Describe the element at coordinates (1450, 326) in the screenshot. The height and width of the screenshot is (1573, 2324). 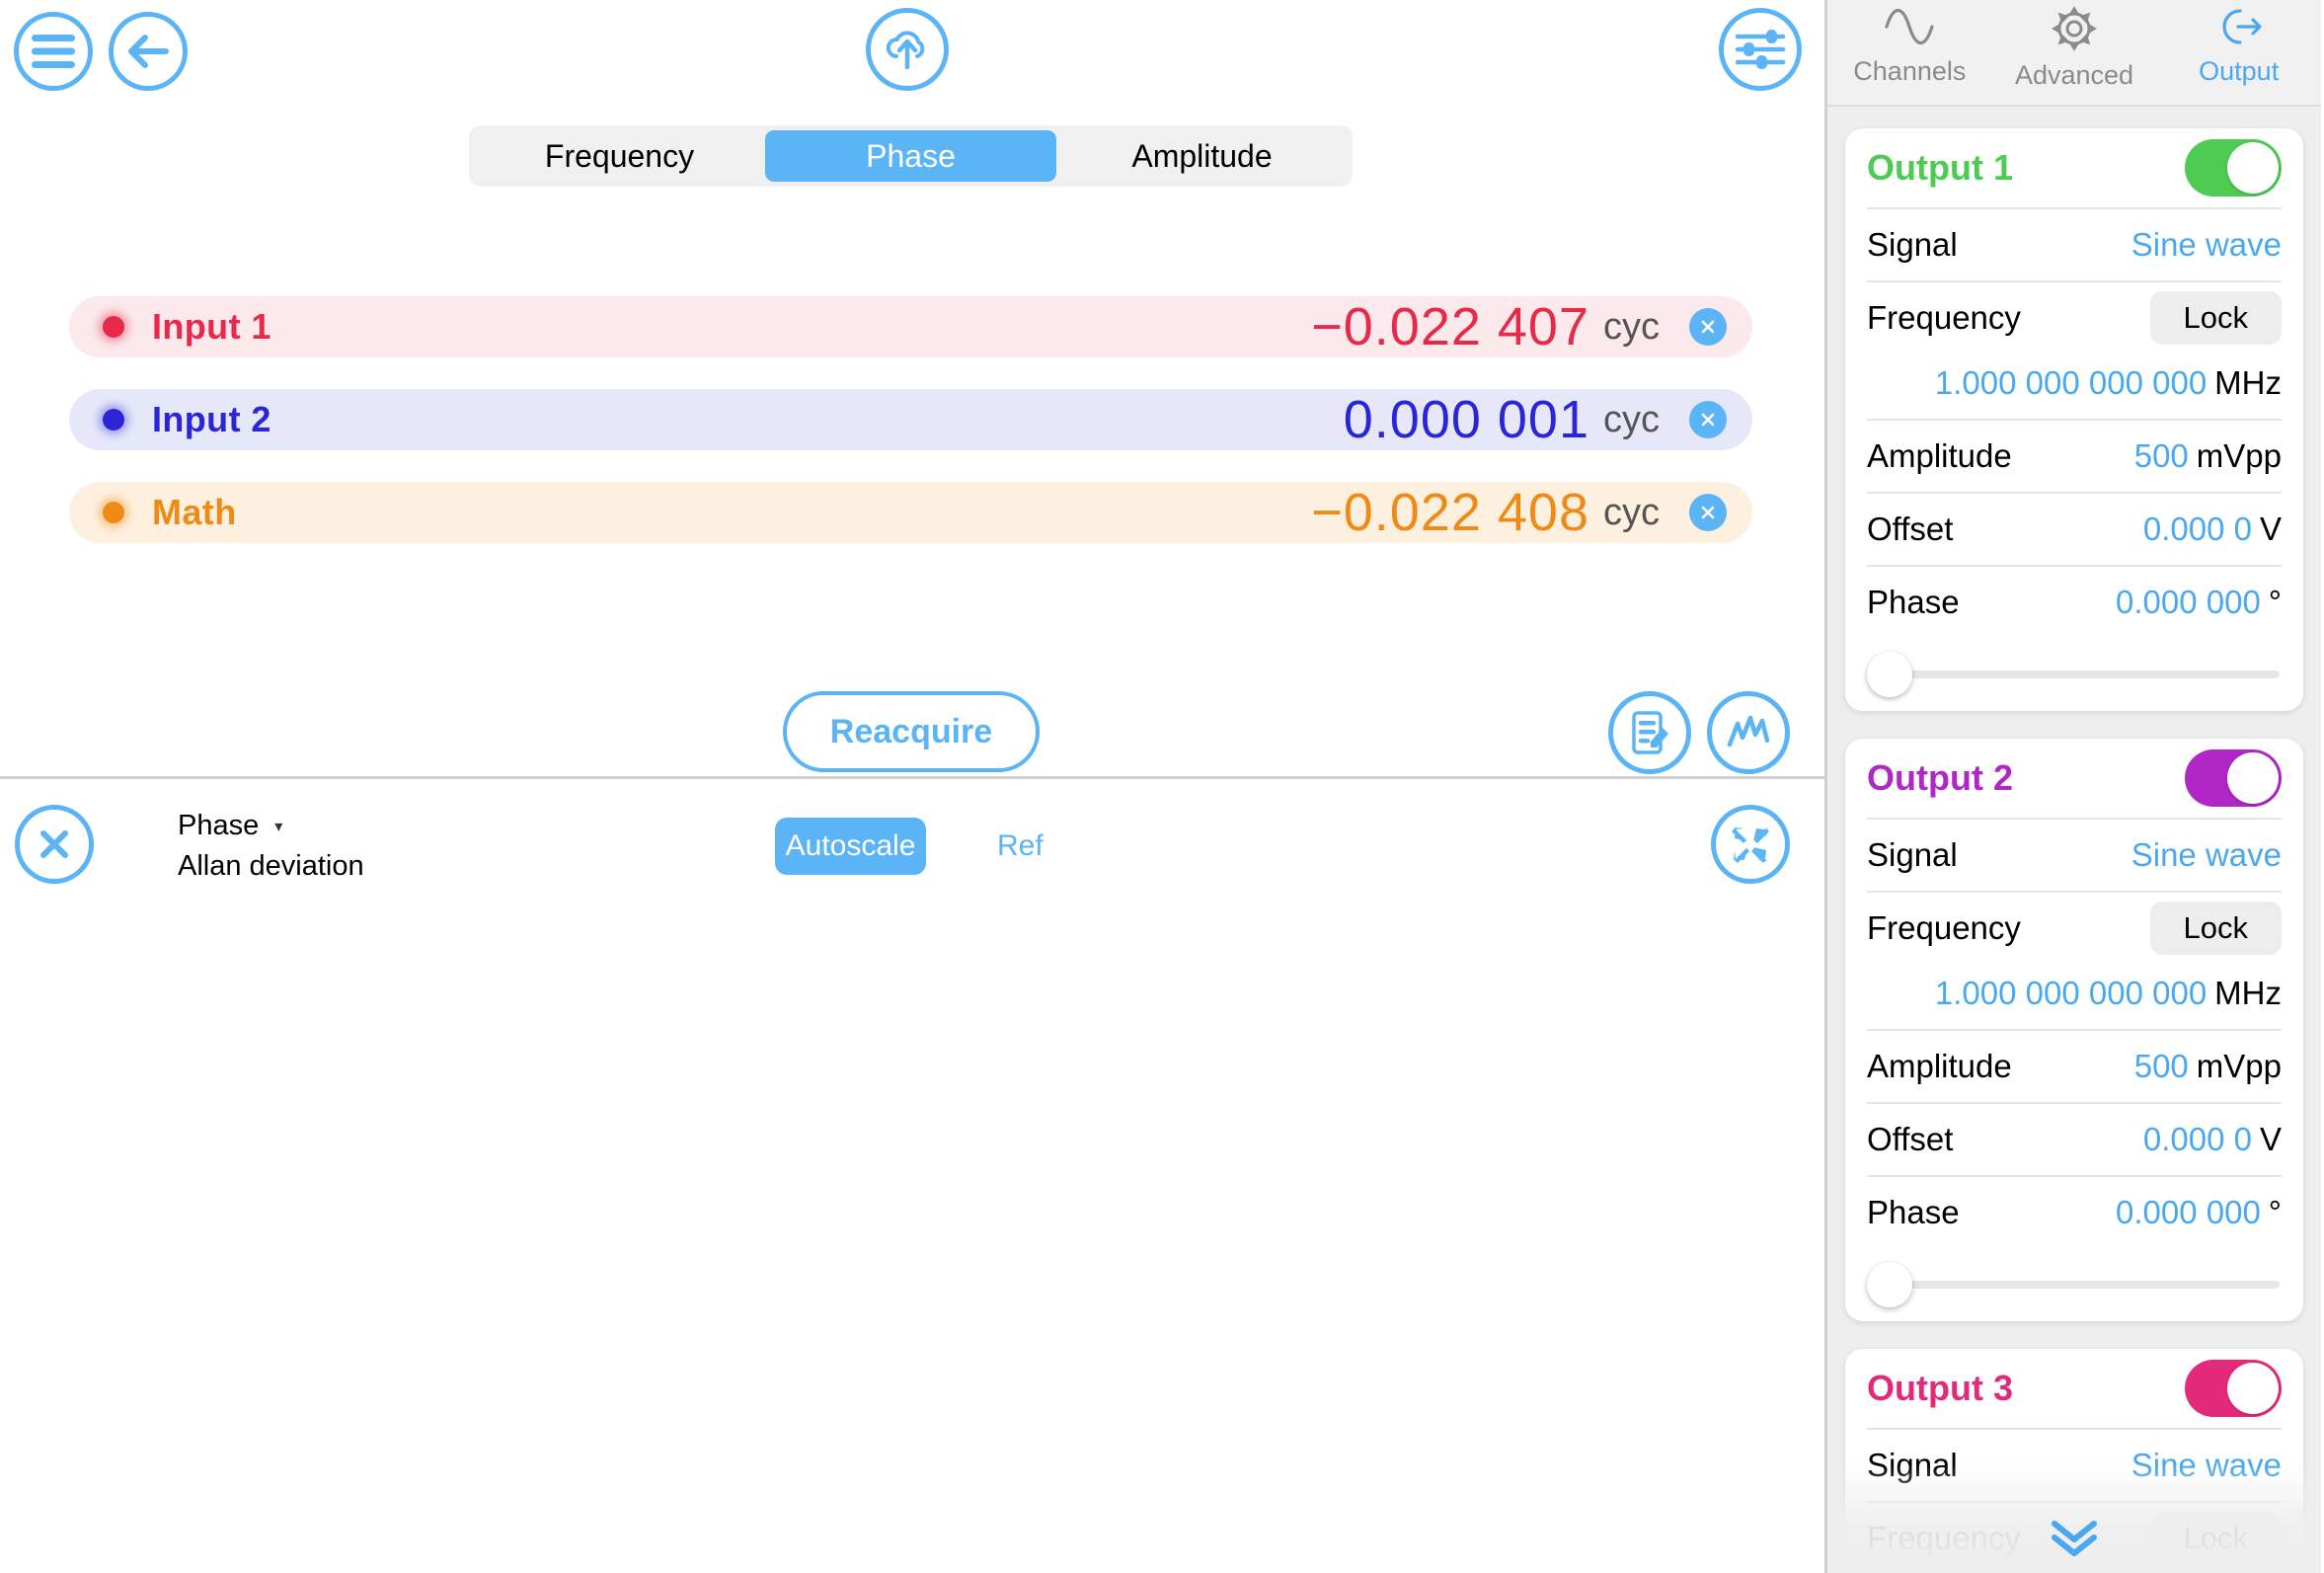
I see `measurement-value: −0.022 407` at that location.